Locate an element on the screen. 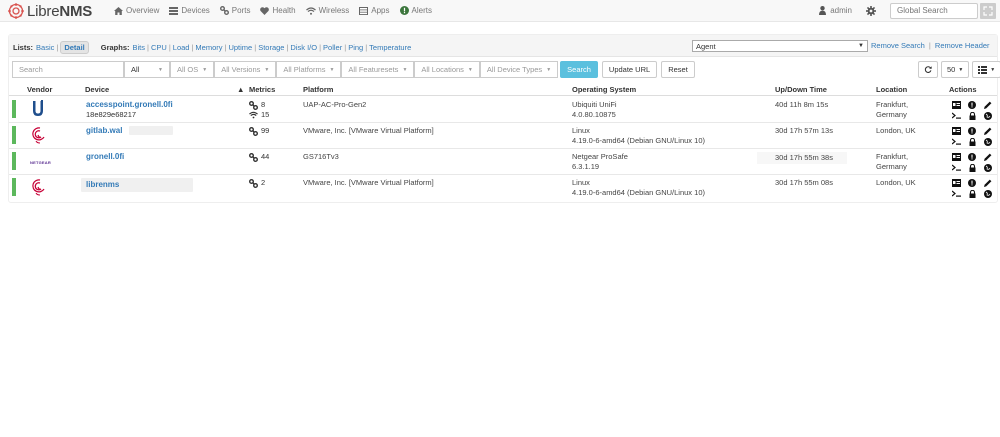  all-select: All ▼ is located at coordinates (147, 69).